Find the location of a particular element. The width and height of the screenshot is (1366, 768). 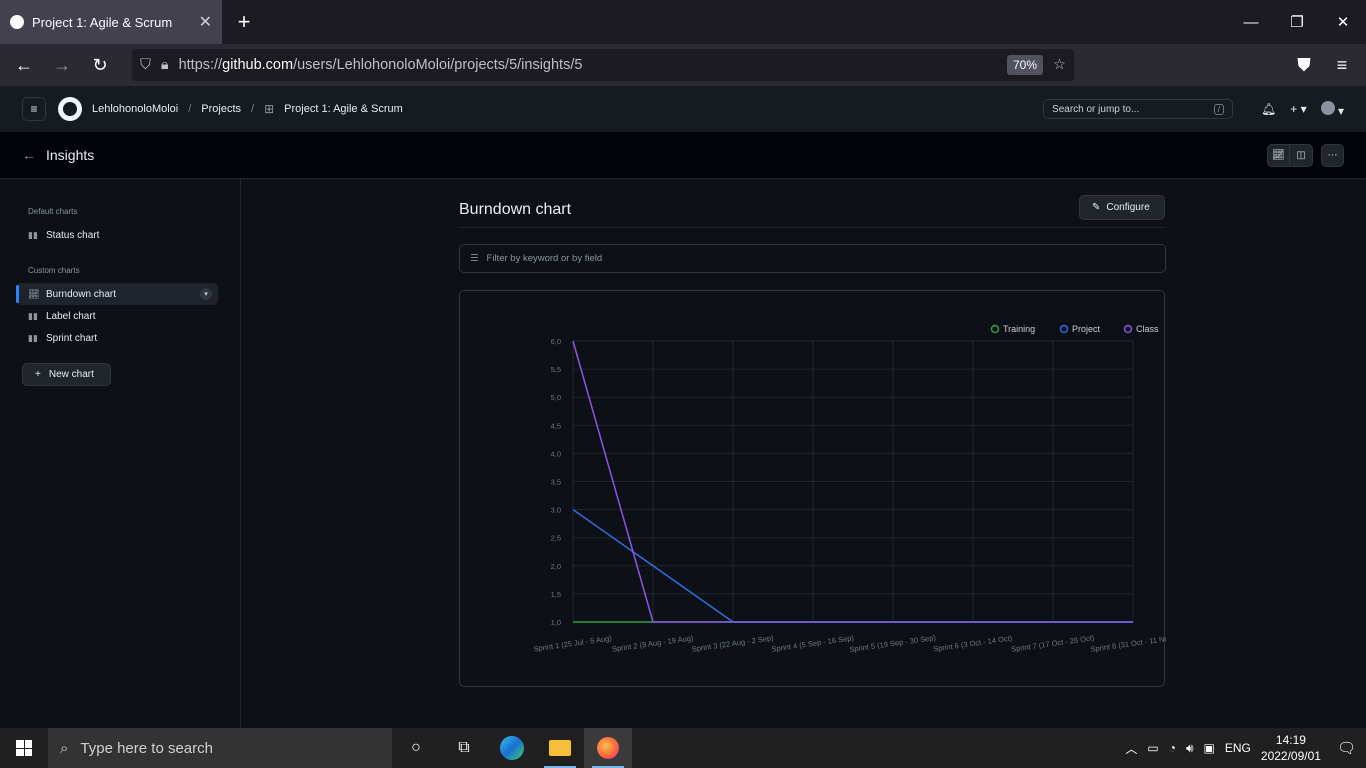

taskbar-search-input: ⌕ Type here to search is located at coordinates (220, 748).